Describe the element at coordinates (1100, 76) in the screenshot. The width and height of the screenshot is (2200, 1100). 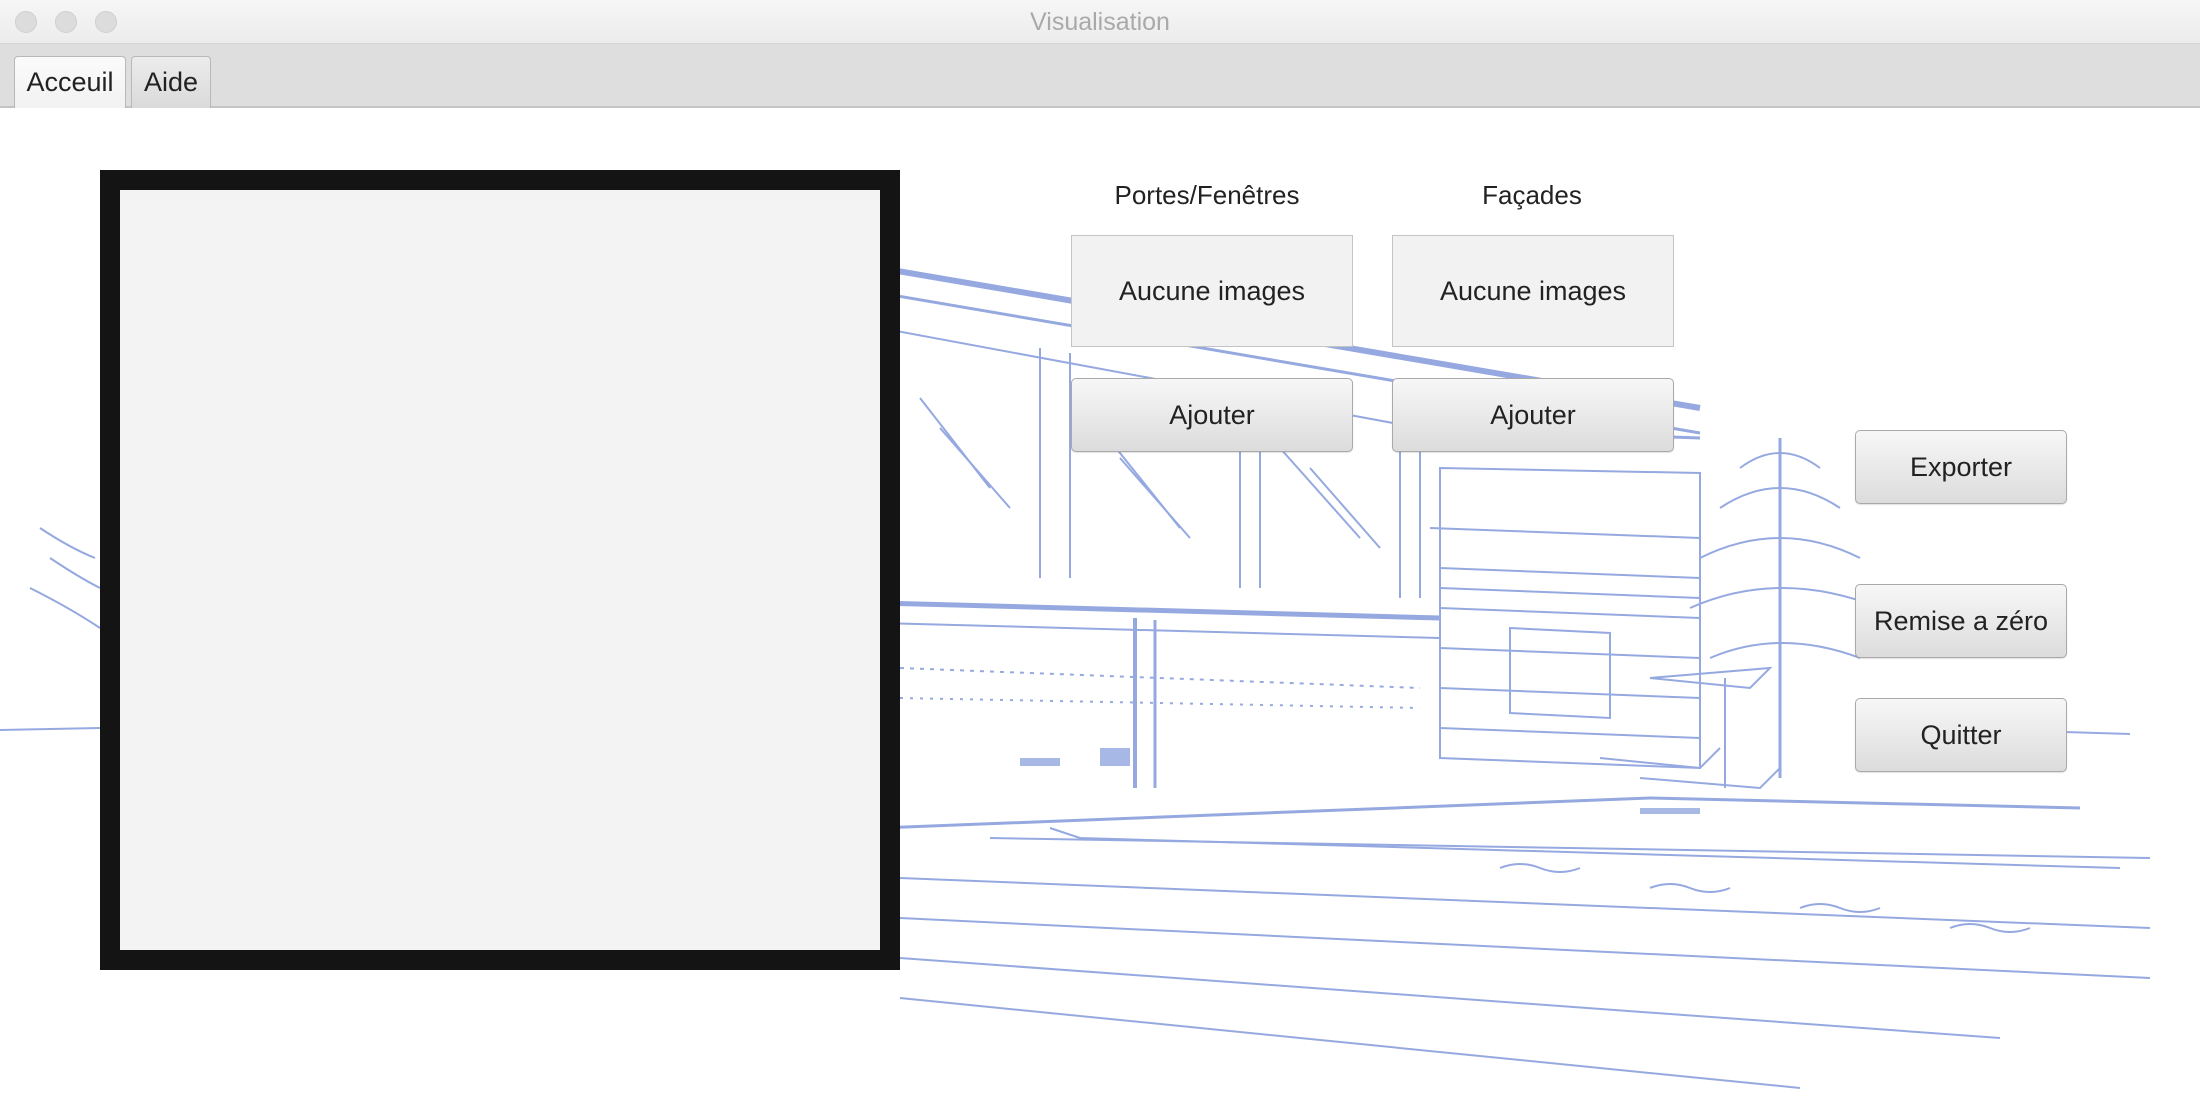
I see `tab-bar: Acceuil Aide` at that location.